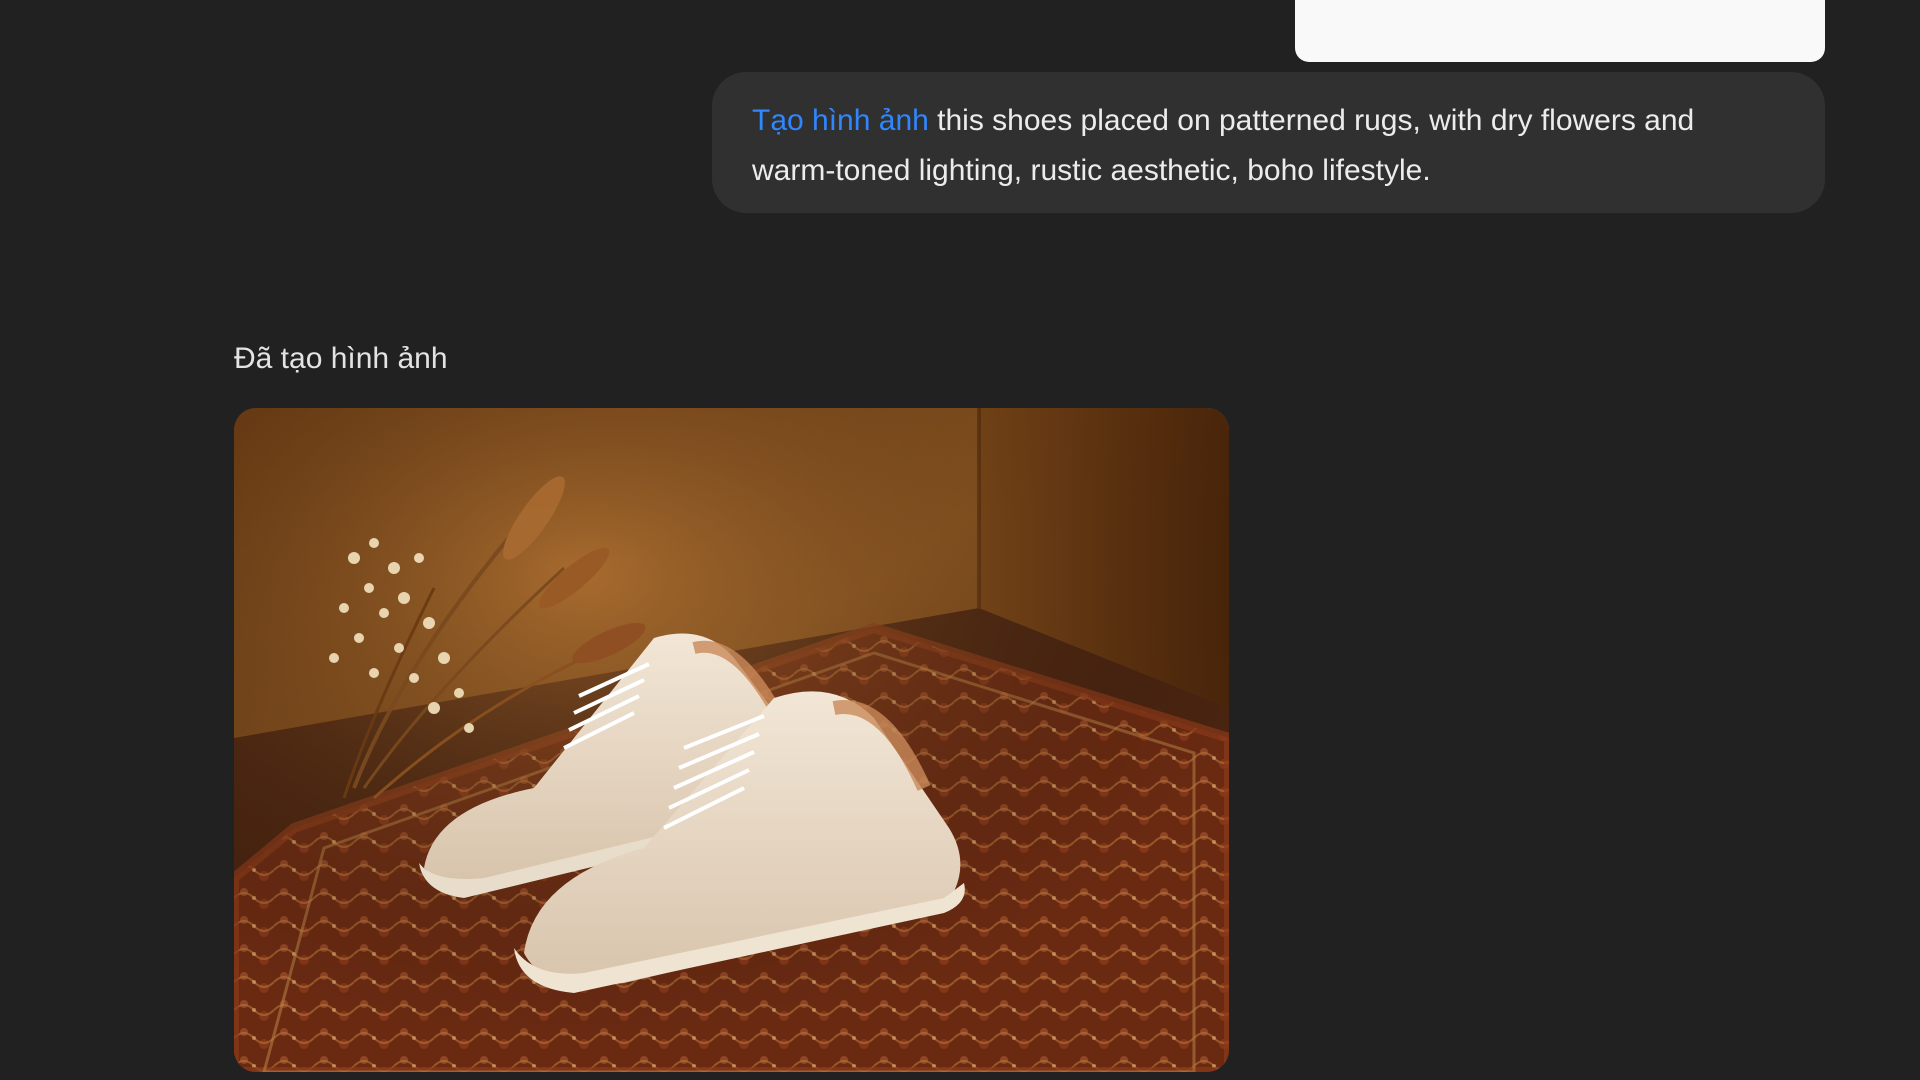  Describe the element at coordinates (840, 120) in the screenshot. I see `tool-tag-create-image: Tạo hình ảnh` at that location.